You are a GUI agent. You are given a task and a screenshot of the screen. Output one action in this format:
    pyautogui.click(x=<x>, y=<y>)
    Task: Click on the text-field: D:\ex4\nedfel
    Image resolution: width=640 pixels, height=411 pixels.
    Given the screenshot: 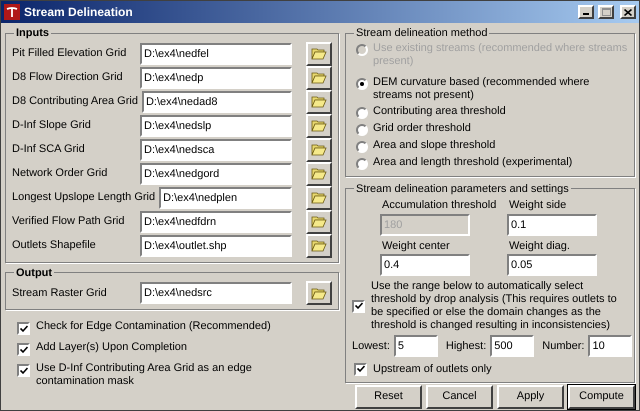 What is the action you would take?
    pyautogui.click(x=216, y=53)
    